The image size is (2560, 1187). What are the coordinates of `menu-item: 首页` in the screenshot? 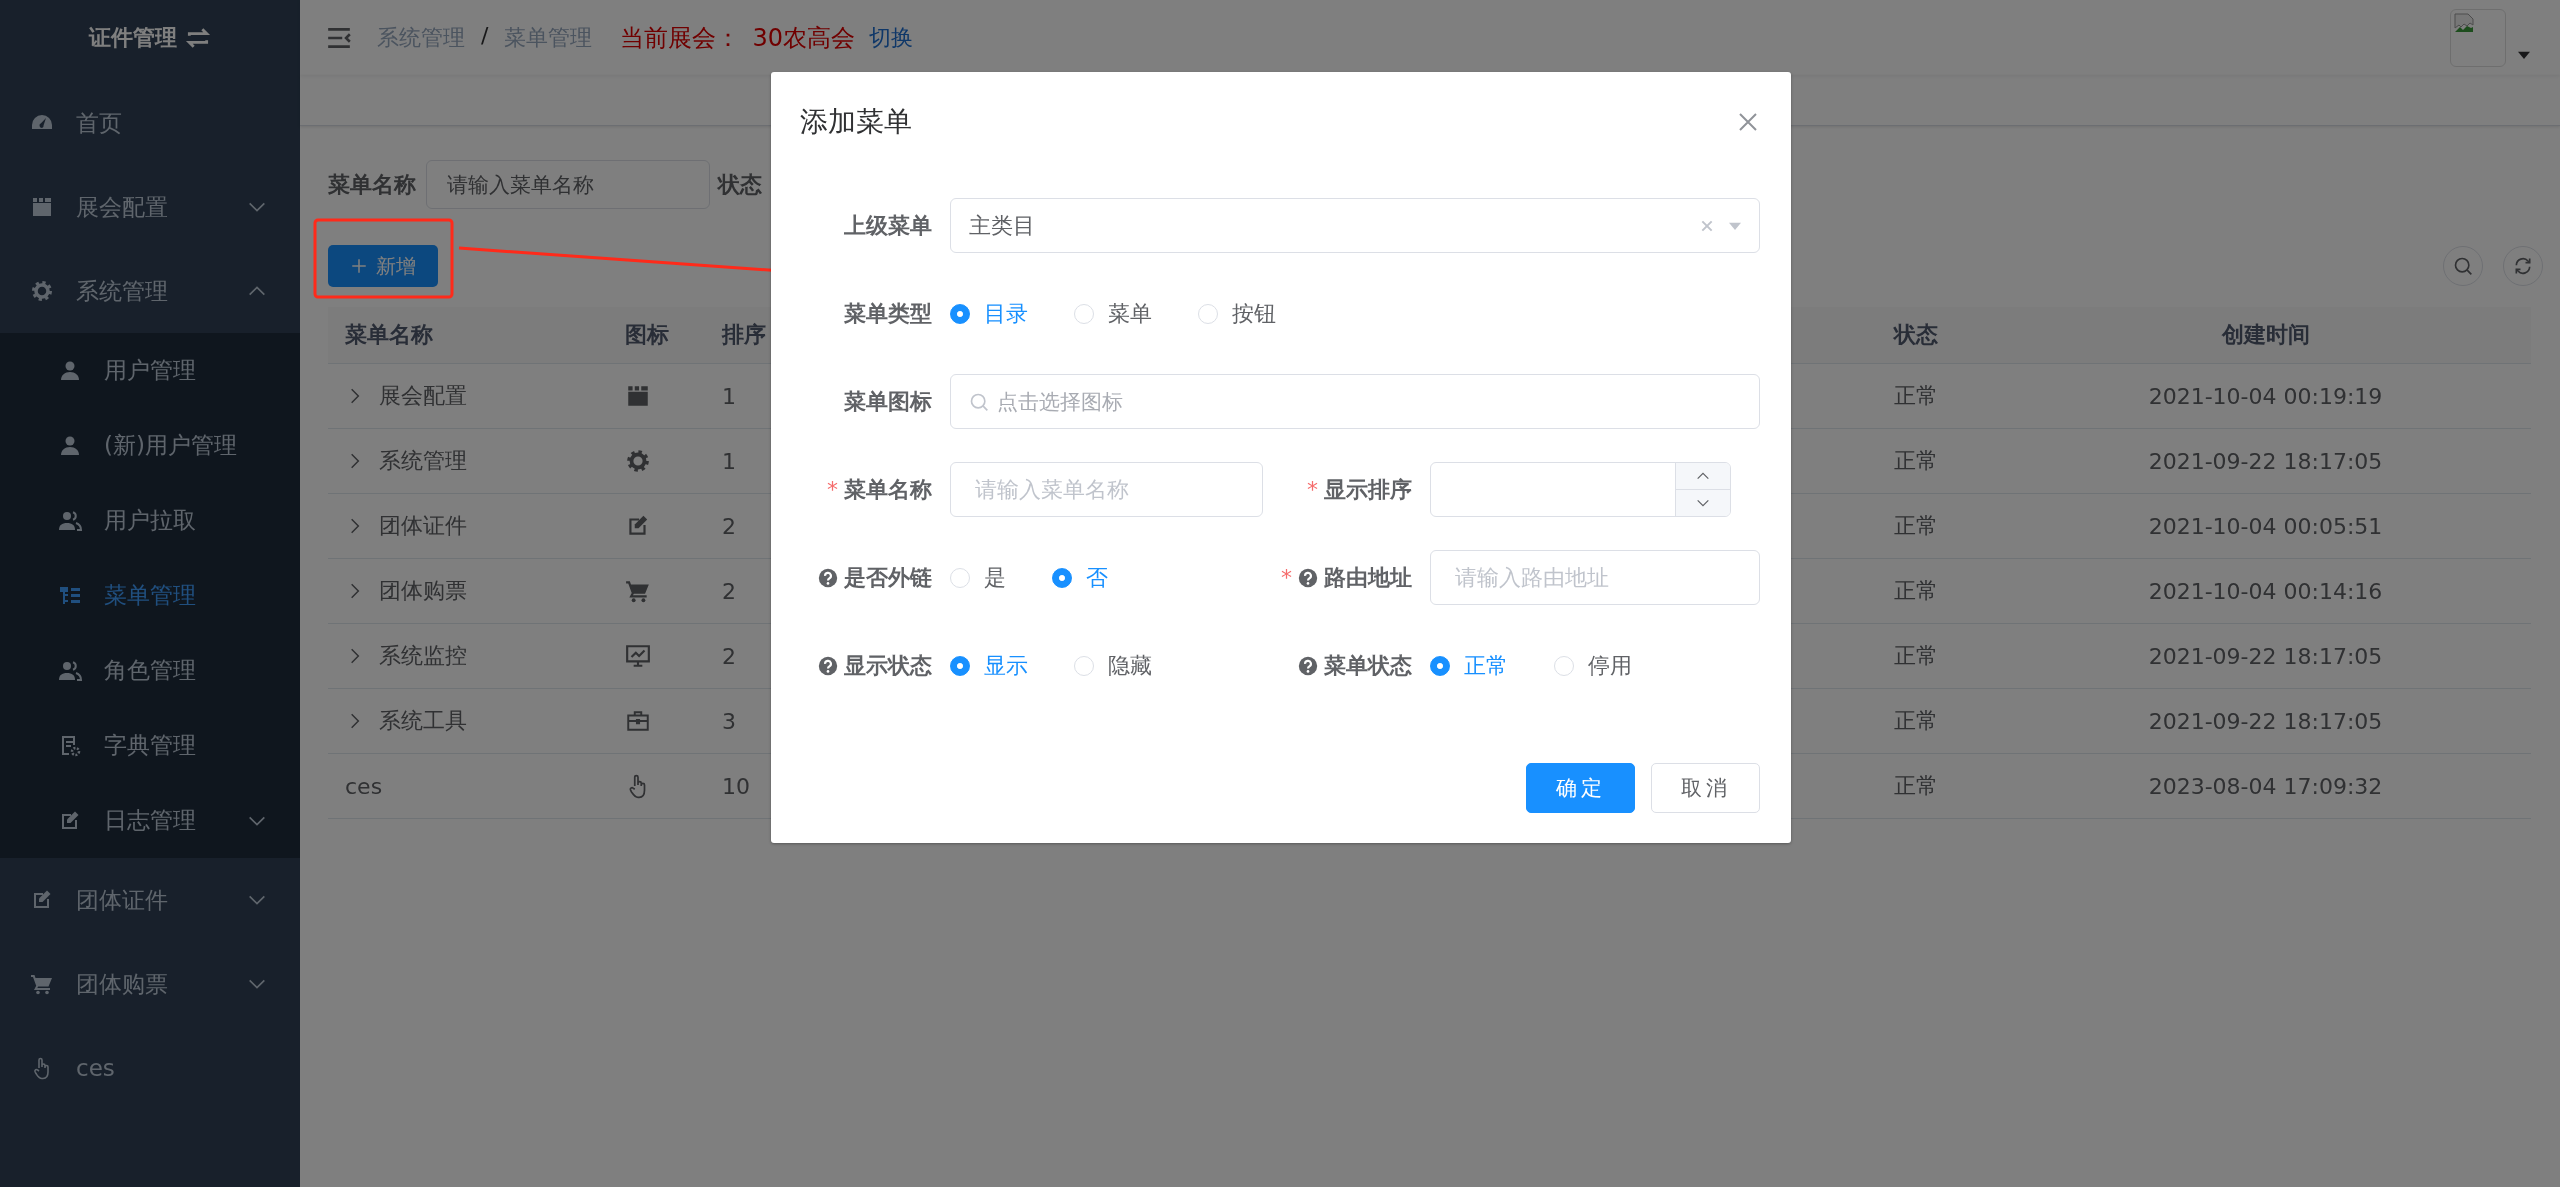 It's located at (150, 123).